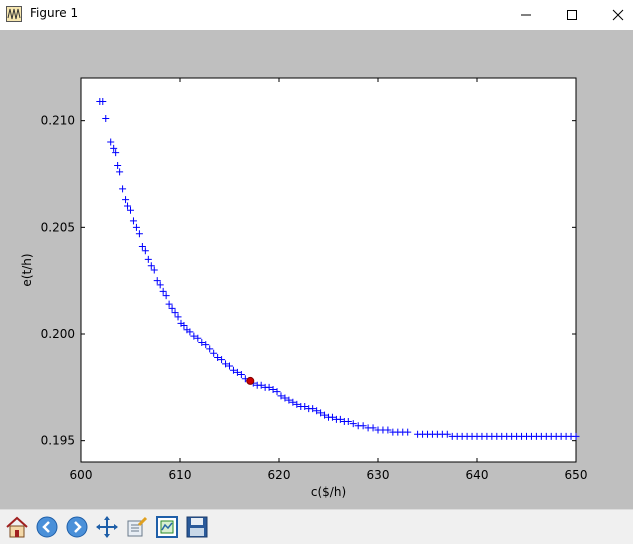 This screenshot has width=633, height=544. What do you see at coordinates (58, 441) in the screenshot?
I see `y-tick-label: 0.195` at bounding box center [58, 441].